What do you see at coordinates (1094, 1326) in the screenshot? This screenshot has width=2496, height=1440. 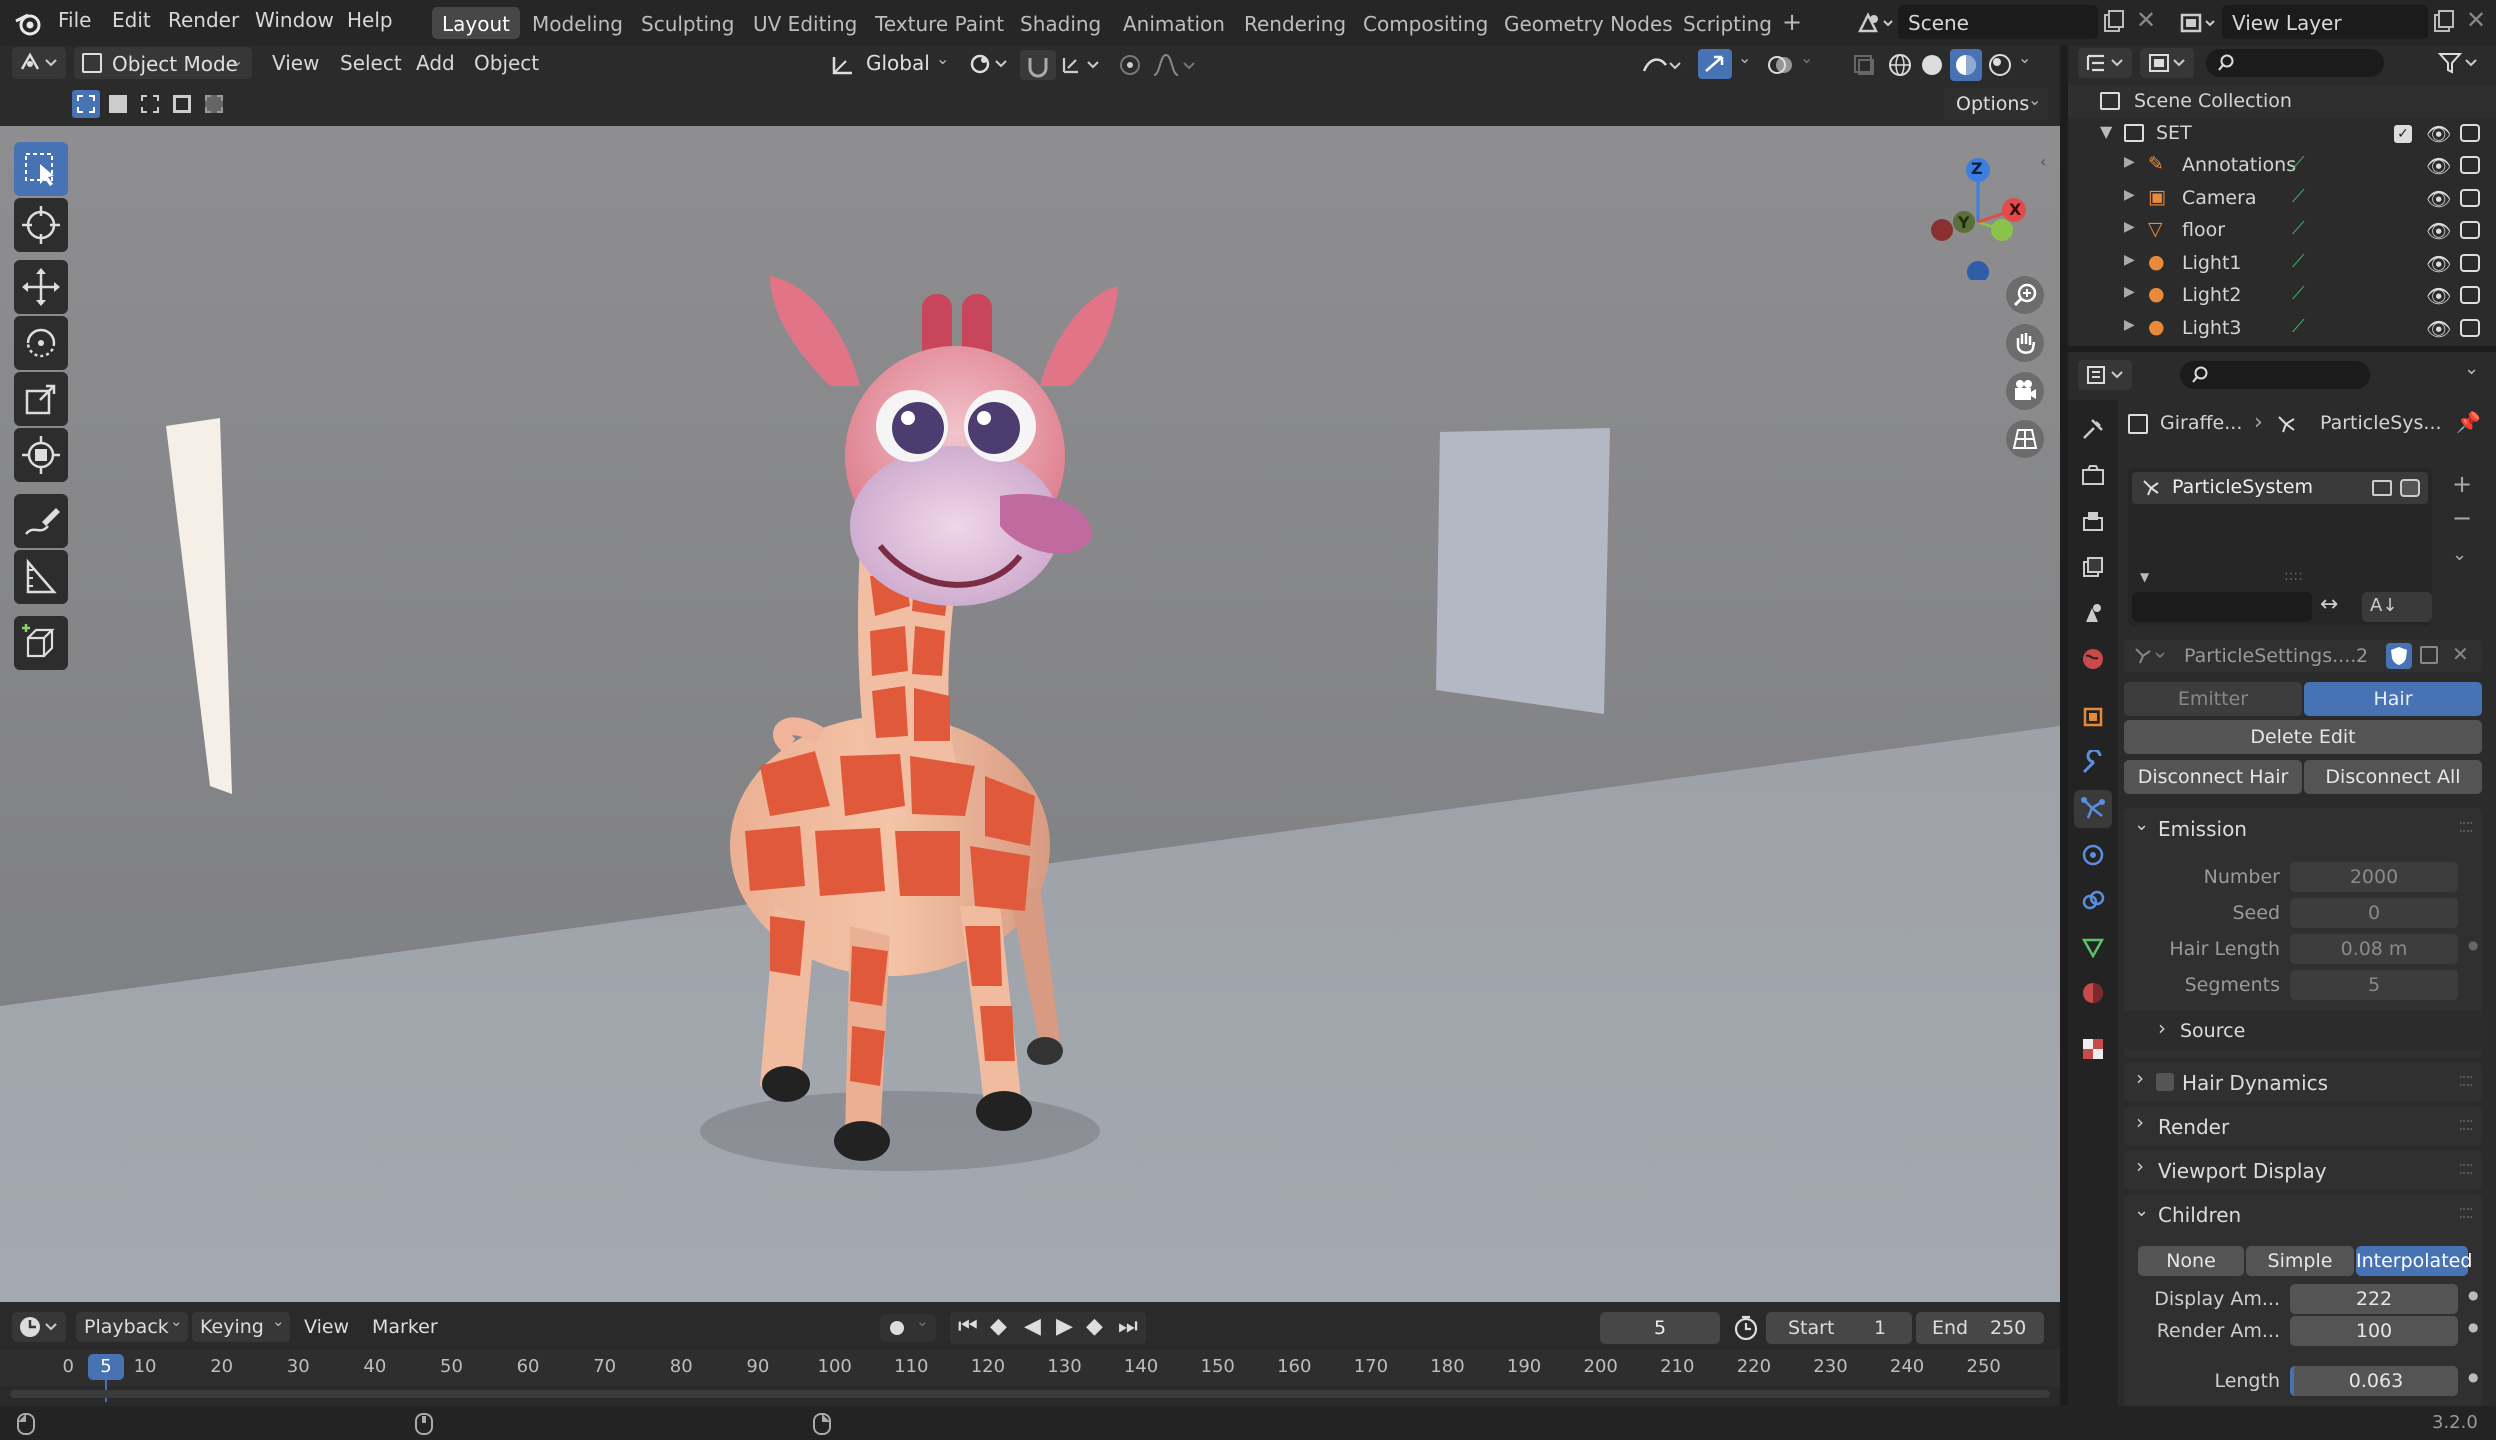 I see `next-keyframe-icon: ◆` at bounding box center [1094, 1326].